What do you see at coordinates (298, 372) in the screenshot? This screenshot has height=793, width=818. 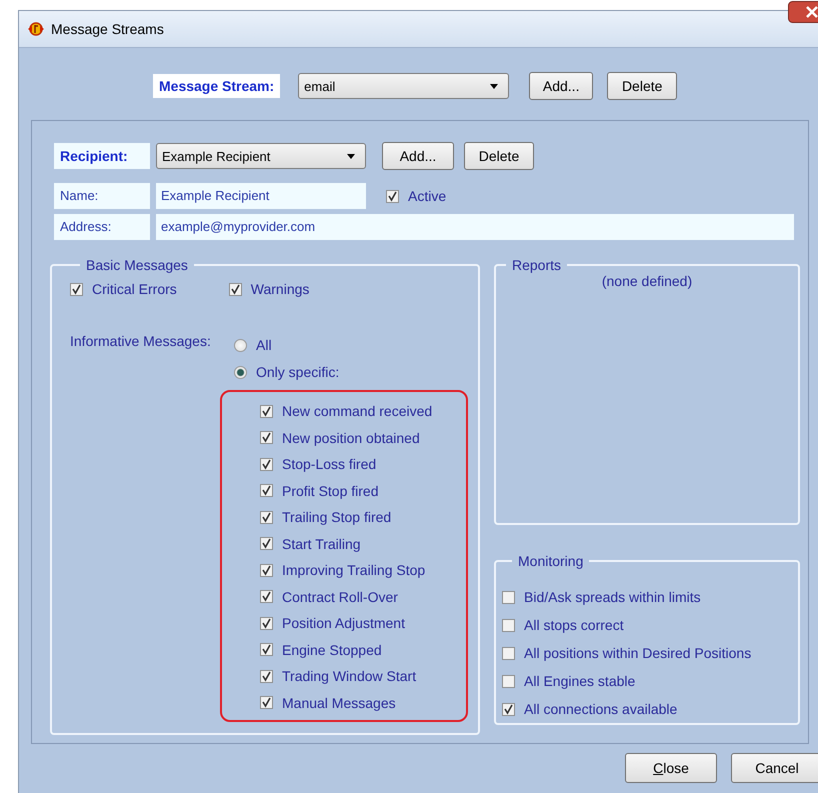 I see `radio-label: Only specific:` at bounding box center [298, 372].